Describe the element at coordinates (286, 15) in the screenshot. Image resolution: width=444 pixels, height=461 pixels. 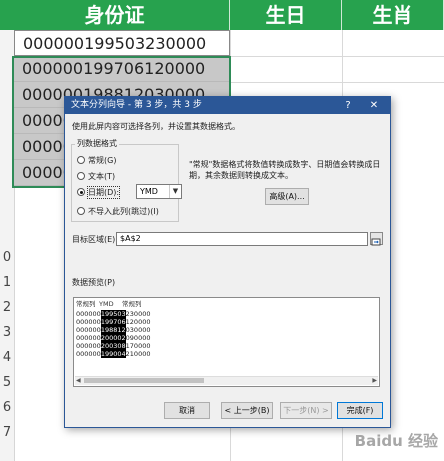
I see `column-header-birthday: 生日` at that location.